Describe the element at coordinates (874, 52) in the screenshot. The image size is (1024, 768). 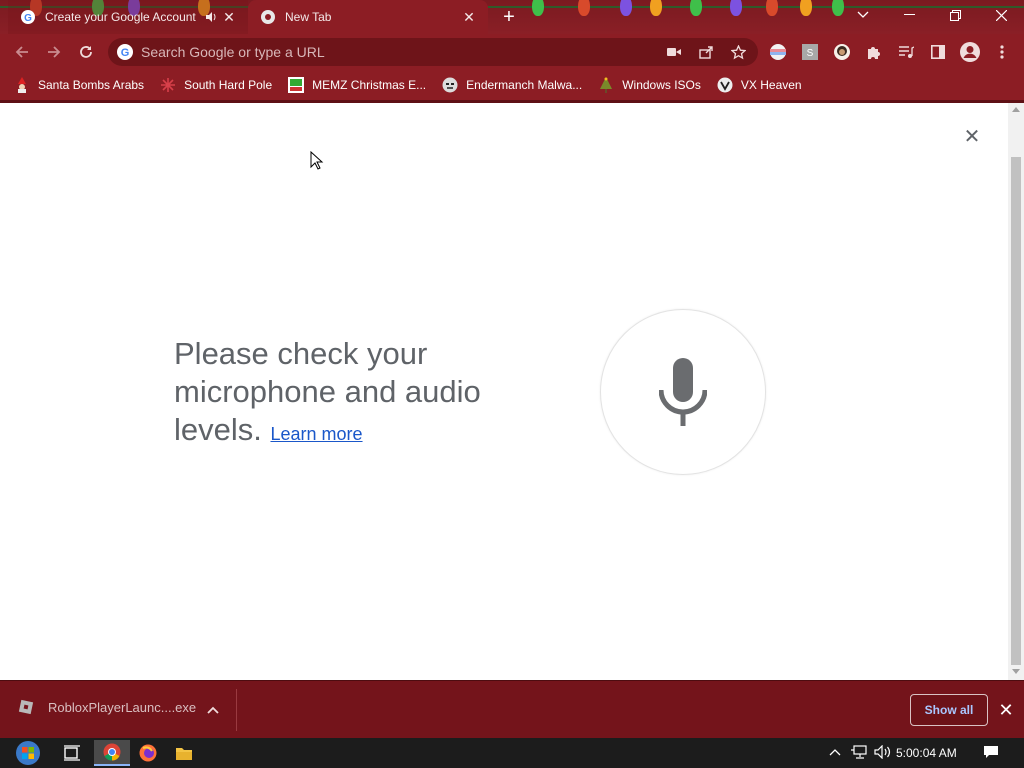
I see `extensions-puzzle-icon` at that location.